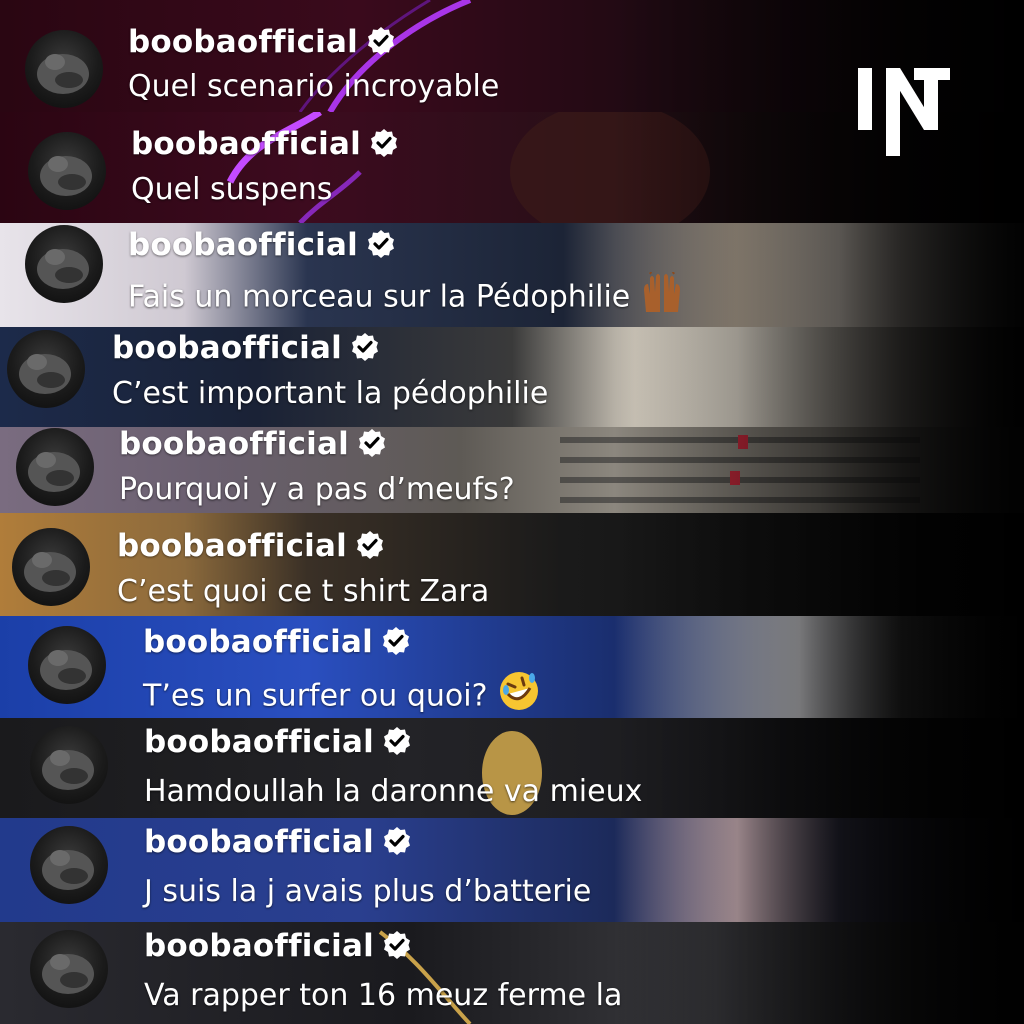  Describe the element at coordinates (368, 891) in the screenshot. I see `comment-text: J suis la j avais plus d’batterie` at that location.